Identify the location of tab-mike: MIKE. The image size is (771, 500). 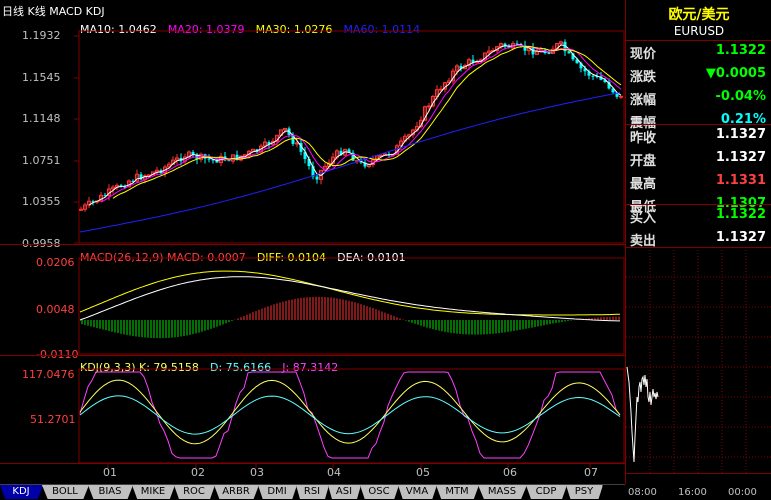
(153, 492).